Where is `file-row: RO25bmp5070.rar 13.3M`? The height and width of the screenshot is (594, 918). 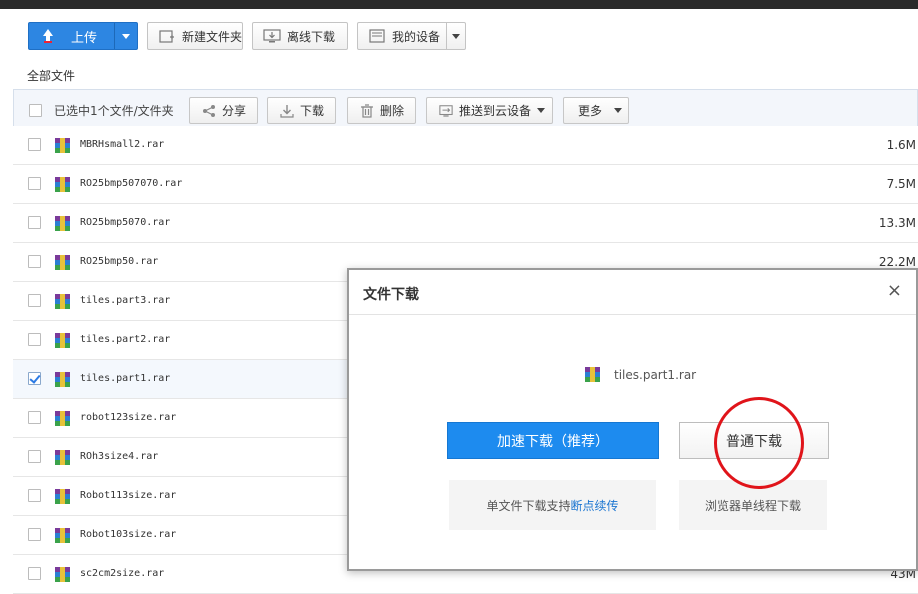
file-row: RO25bmp5070.rar 13.3M is located at coordinates (465, 223).